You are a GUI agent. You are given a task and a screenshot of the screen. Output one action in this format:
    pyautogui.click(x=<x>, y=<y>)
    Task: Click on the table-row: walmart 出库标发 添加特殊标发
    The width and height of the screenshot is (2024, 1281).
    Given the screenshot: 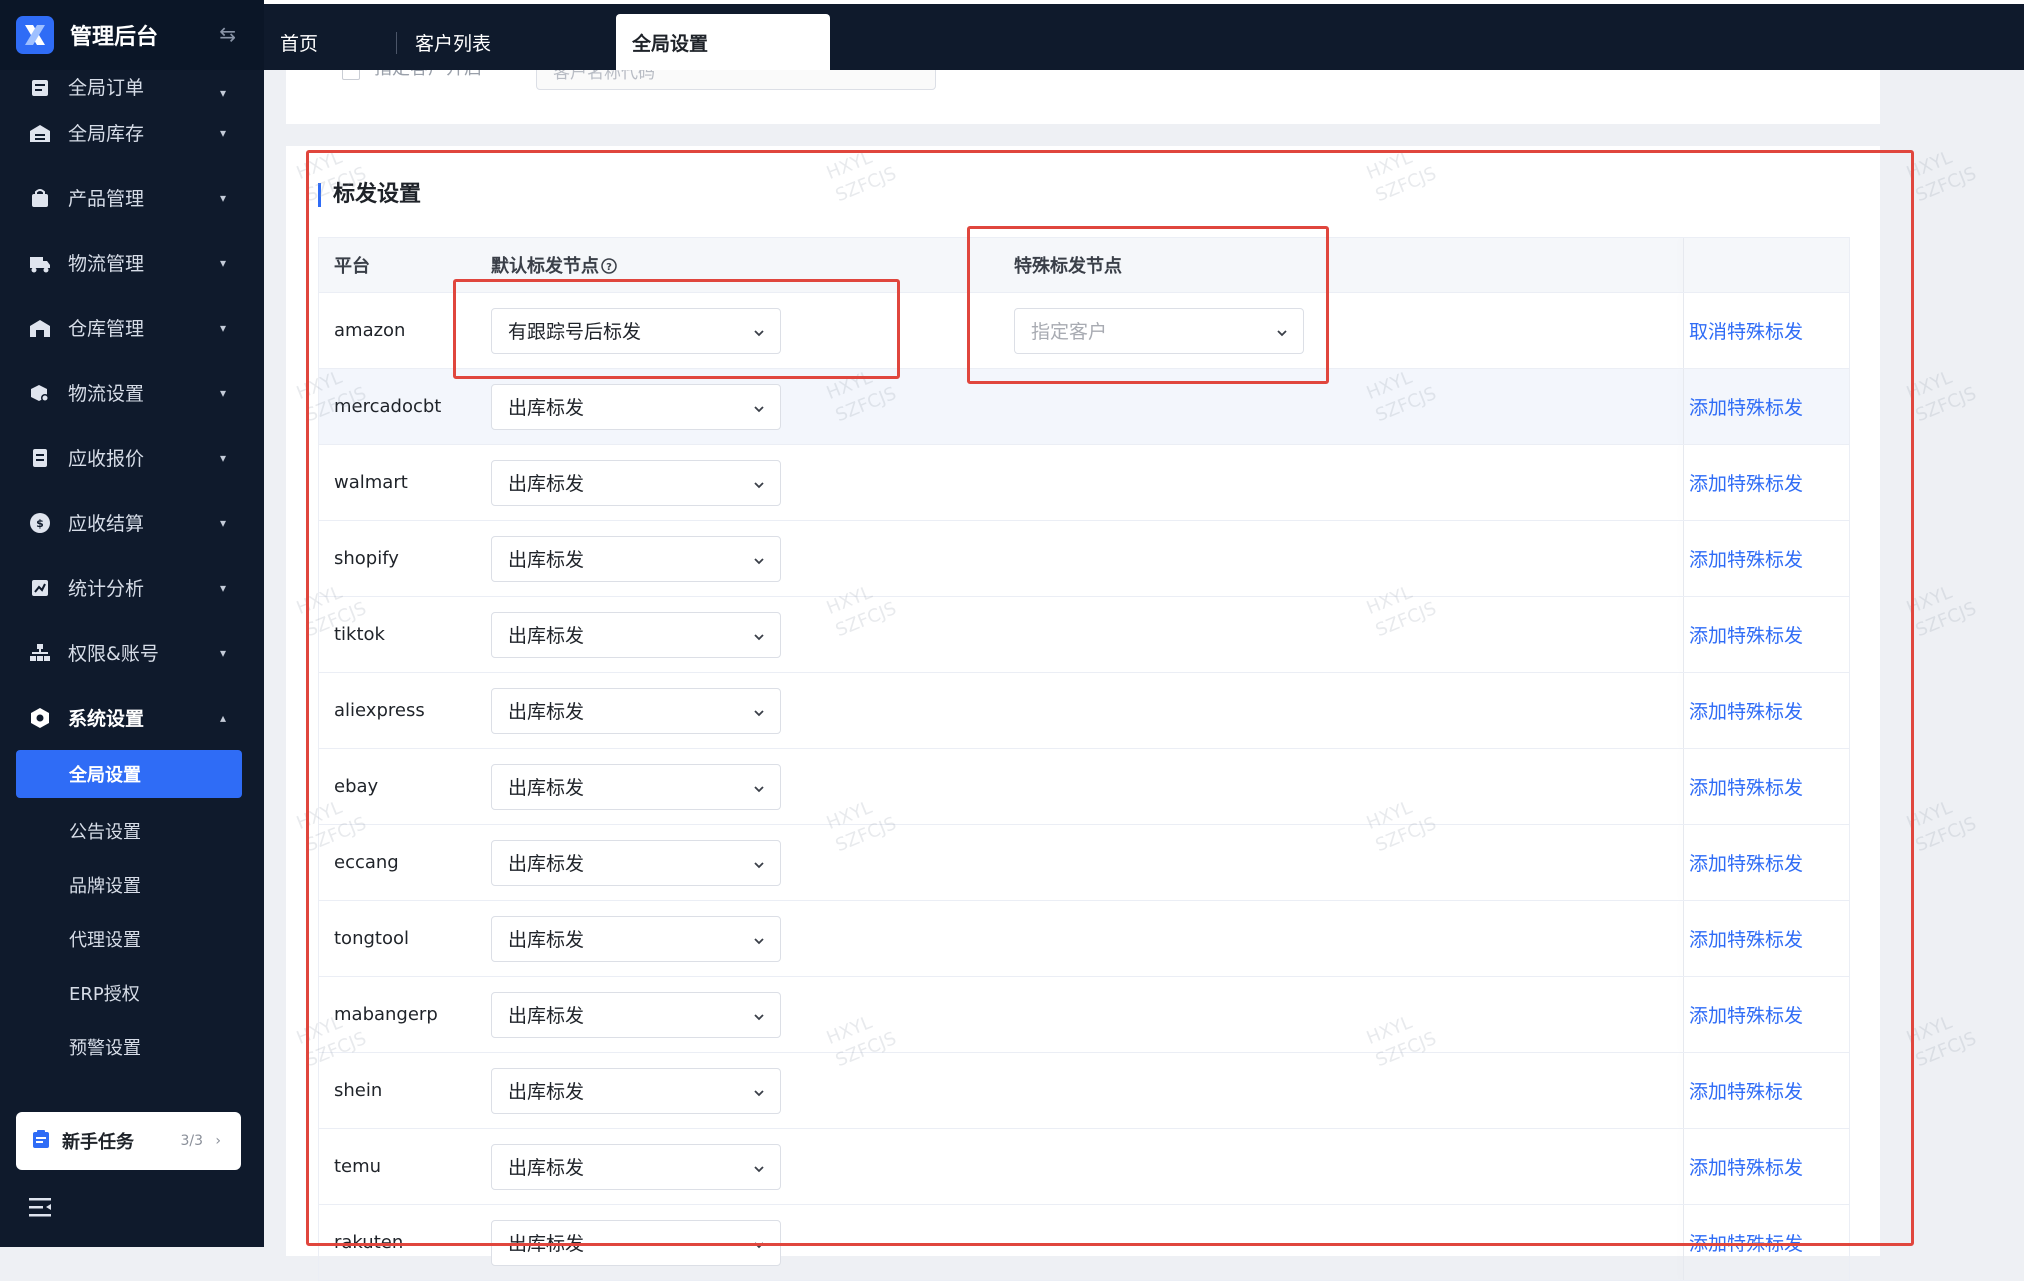 What is the action you would take?
    pyautogui.click(x=1084, y=482)
    